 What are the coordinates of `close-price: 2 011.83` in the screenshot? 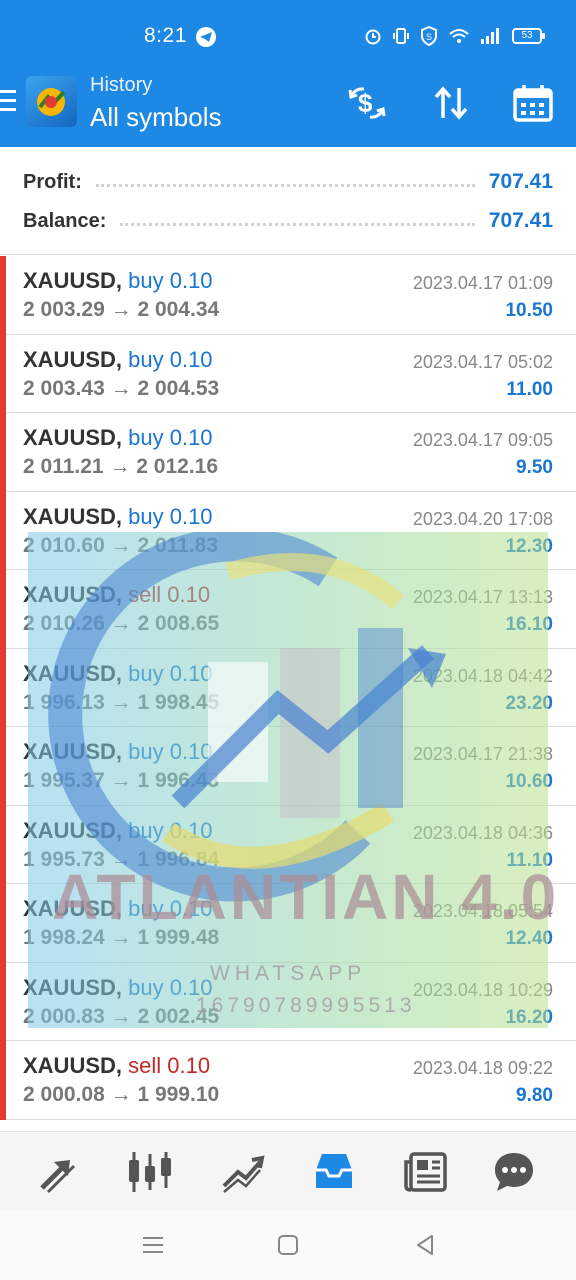 It's located at (178, 545).